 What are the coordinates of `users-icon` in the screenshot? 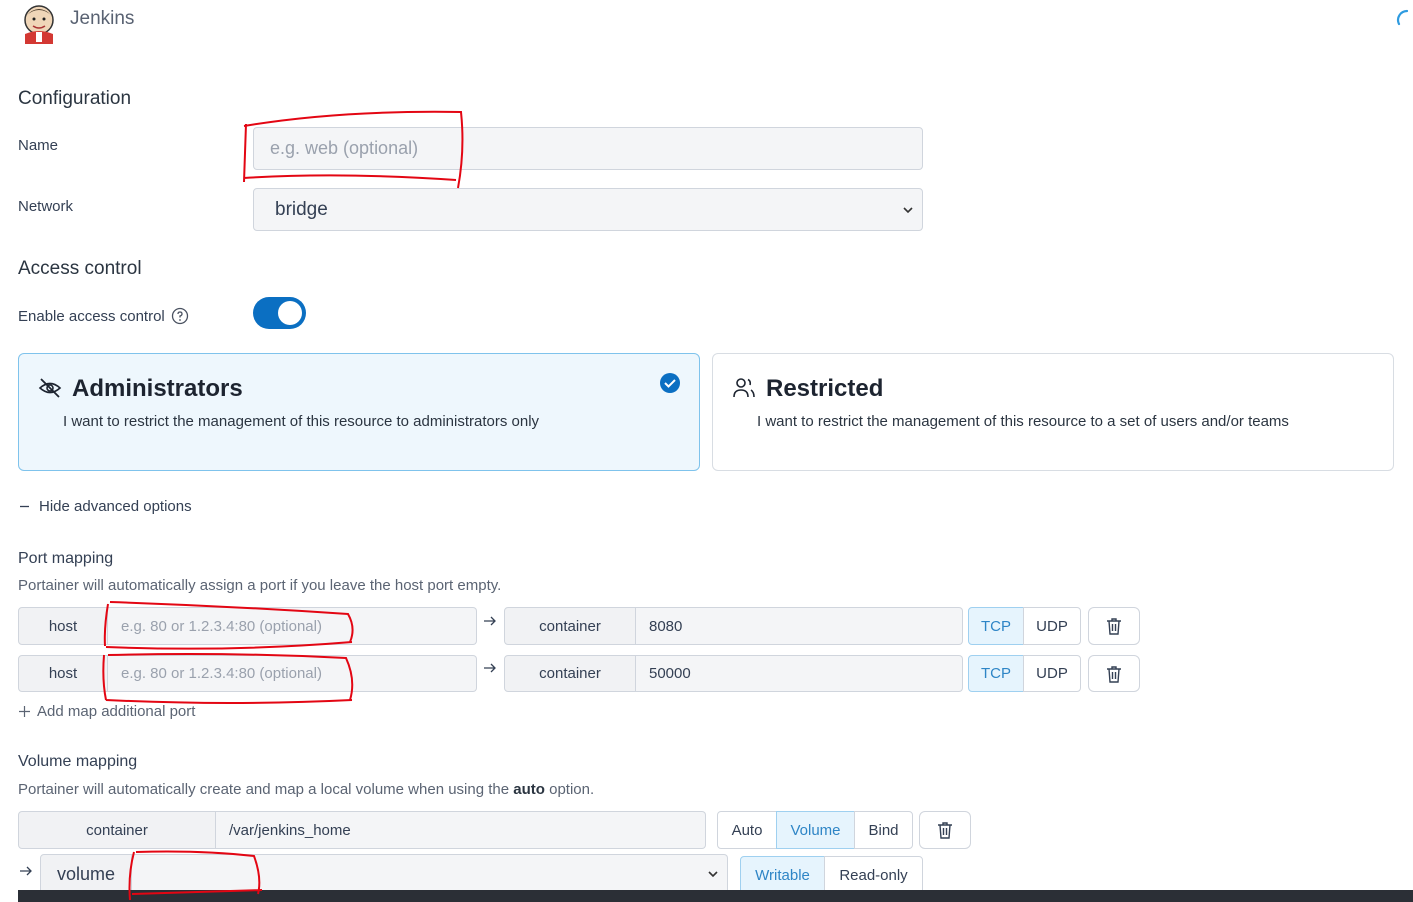 It's located at (744, 388).